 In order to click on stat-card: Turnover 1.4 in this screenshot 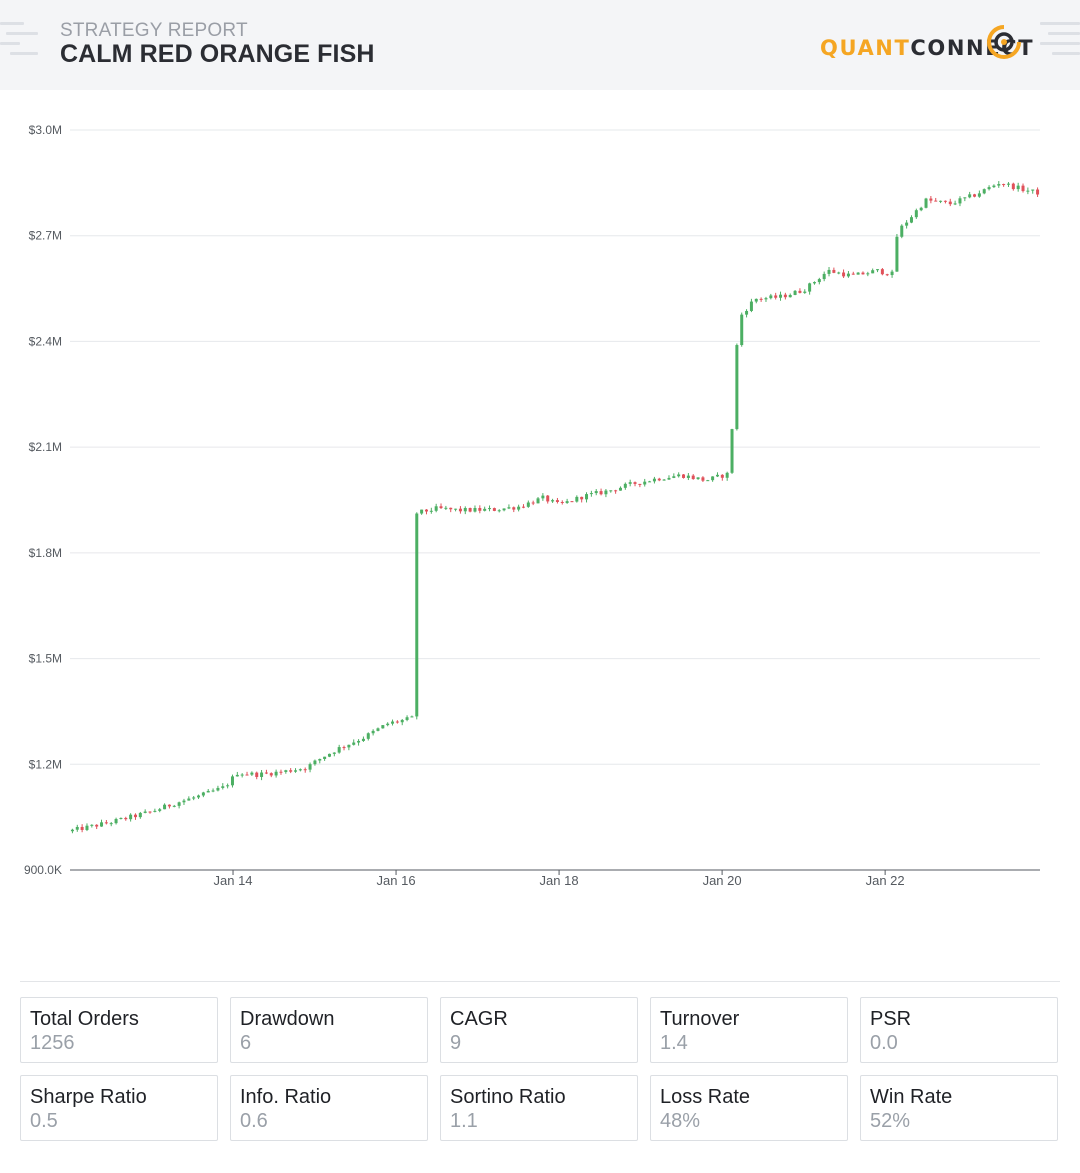, I will do `click(749, 1030)`.